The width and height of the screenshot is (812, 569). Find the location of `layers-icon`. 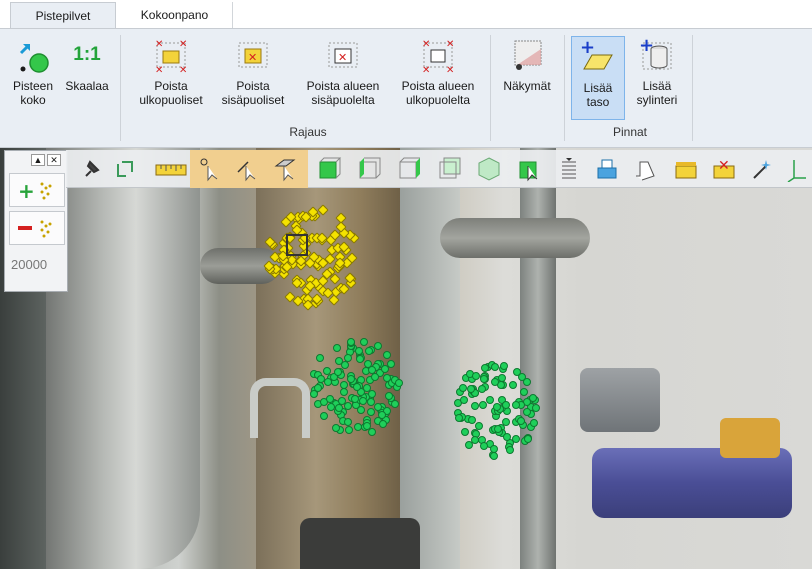

layers-icon is located at coordinates (569, 169).